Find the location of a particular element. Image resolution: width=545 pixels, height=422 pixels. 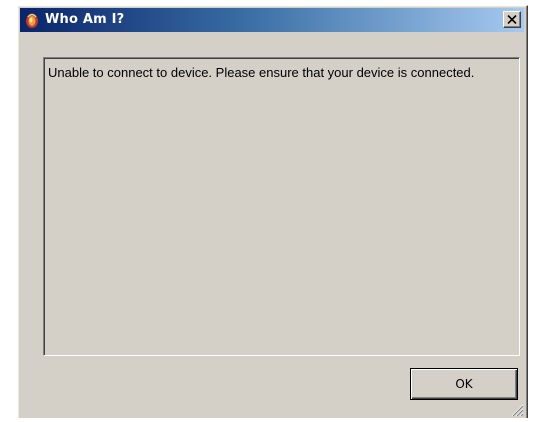

window-title: Who Am I? is located at coordinates (85, 19).